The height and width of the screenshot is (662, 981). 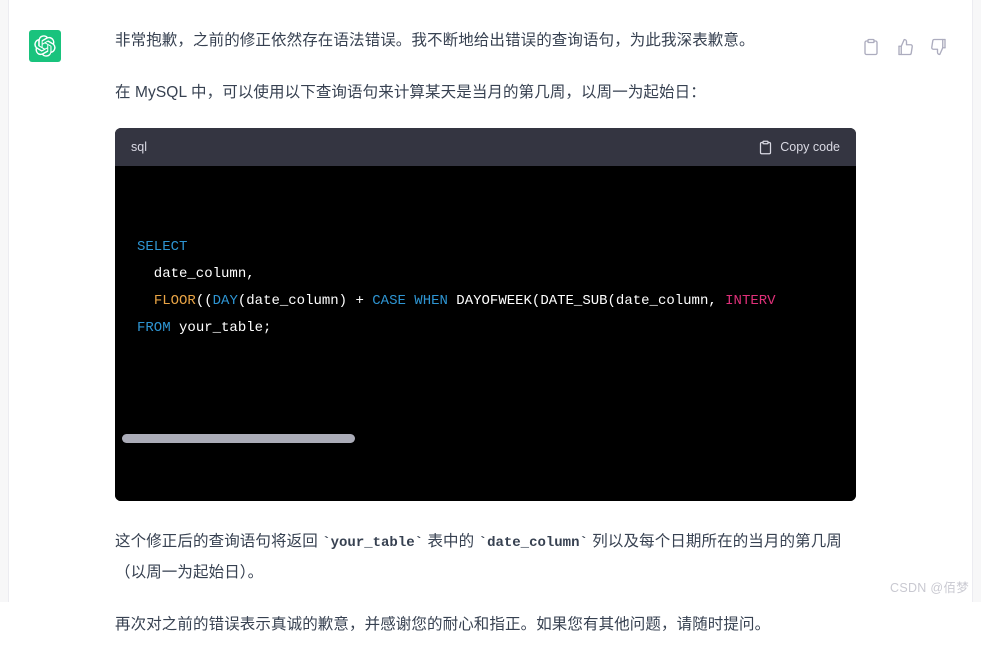 I want to click on message-action-bar, so click(x=905, y=47).